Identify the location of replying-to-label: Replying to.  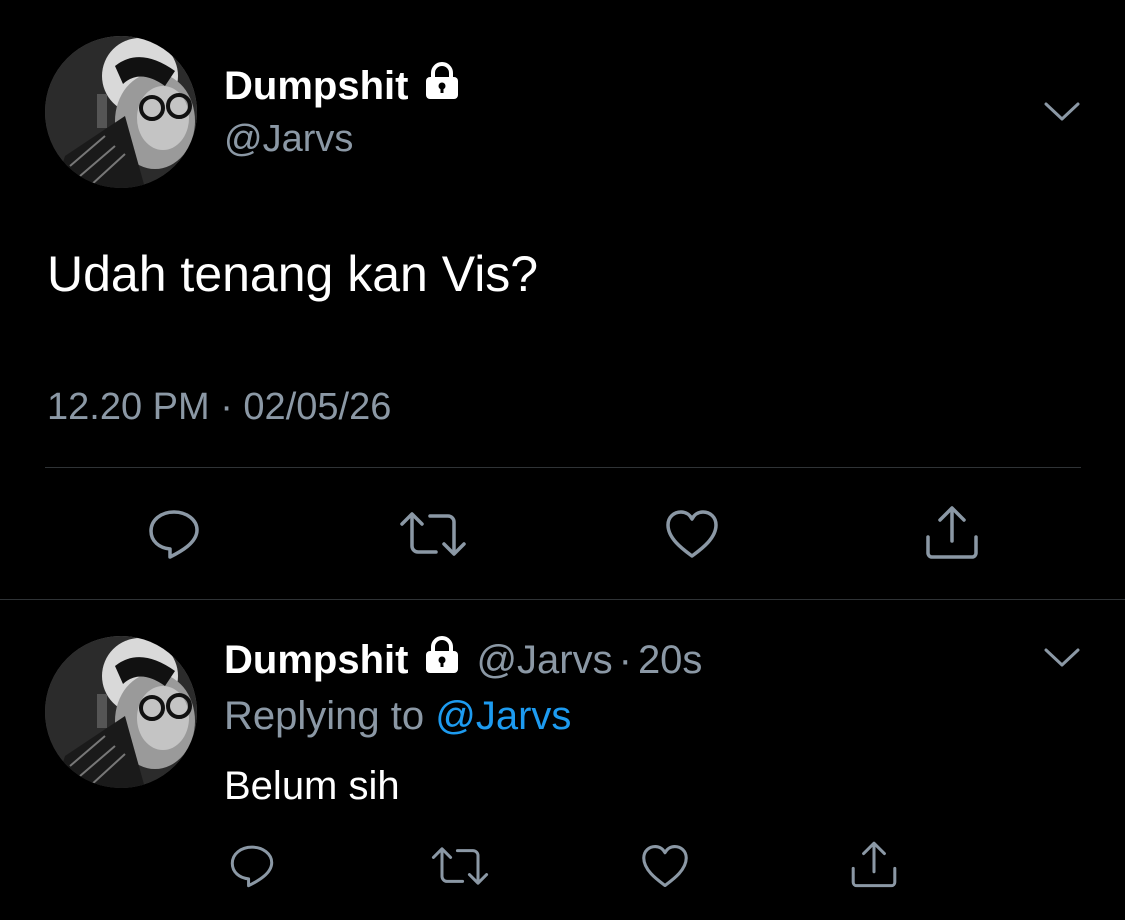
(324, 716).